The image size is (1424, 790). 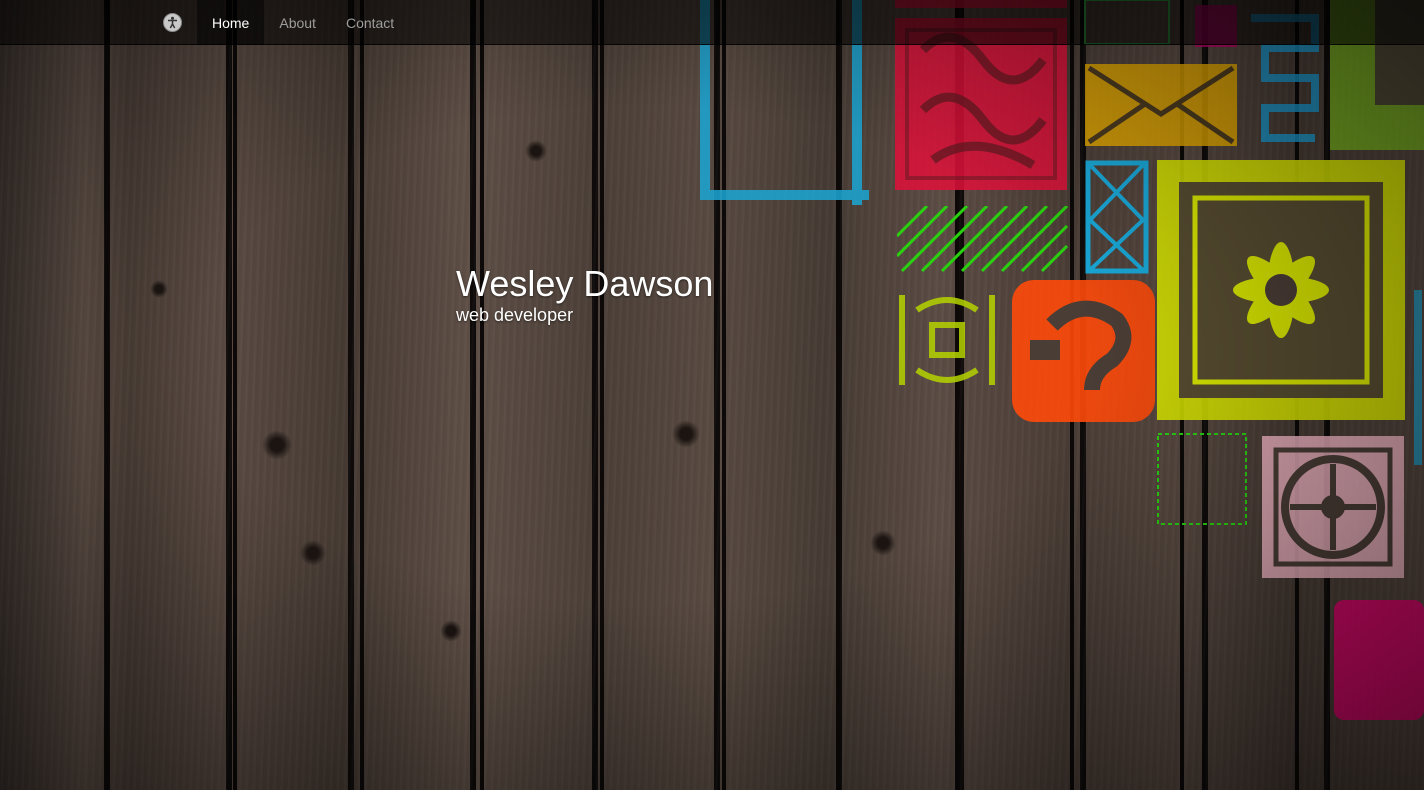 I want to click on nav-about-link: About, so click(x=297, y=22).